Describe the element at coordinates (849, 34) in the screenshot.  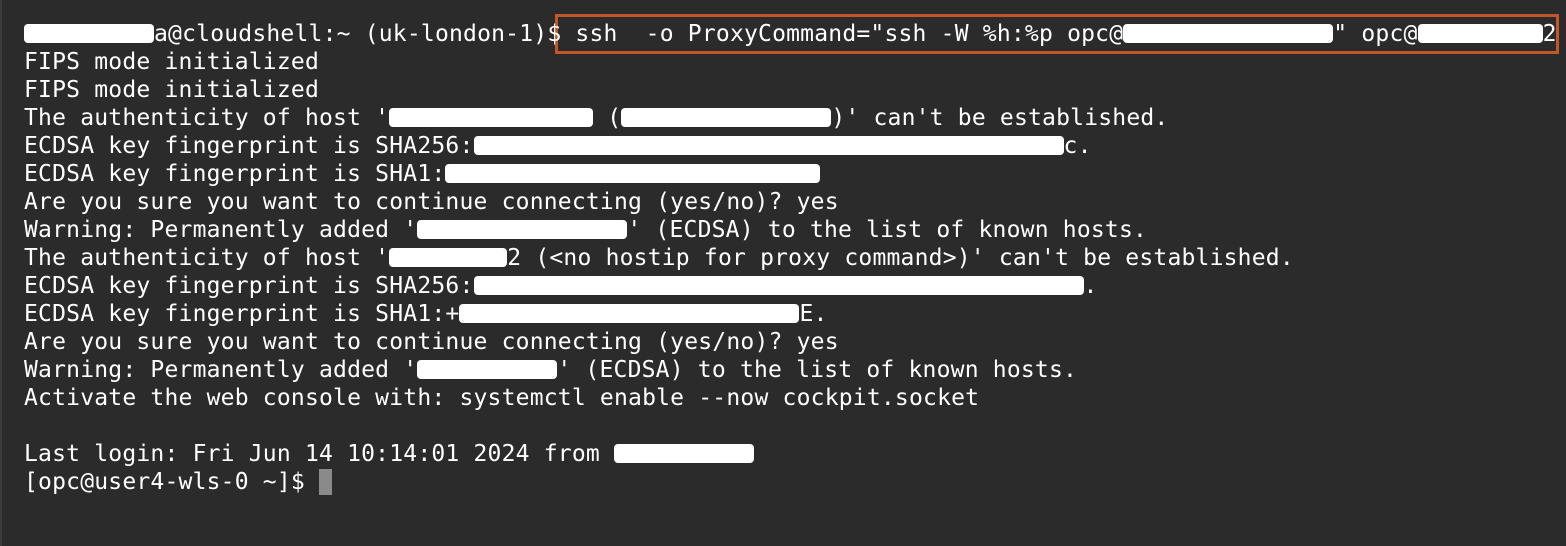
I see `ssh-command-text: ssh -o ProxyCommand="ssh -W %h:%p opc@` at that location.